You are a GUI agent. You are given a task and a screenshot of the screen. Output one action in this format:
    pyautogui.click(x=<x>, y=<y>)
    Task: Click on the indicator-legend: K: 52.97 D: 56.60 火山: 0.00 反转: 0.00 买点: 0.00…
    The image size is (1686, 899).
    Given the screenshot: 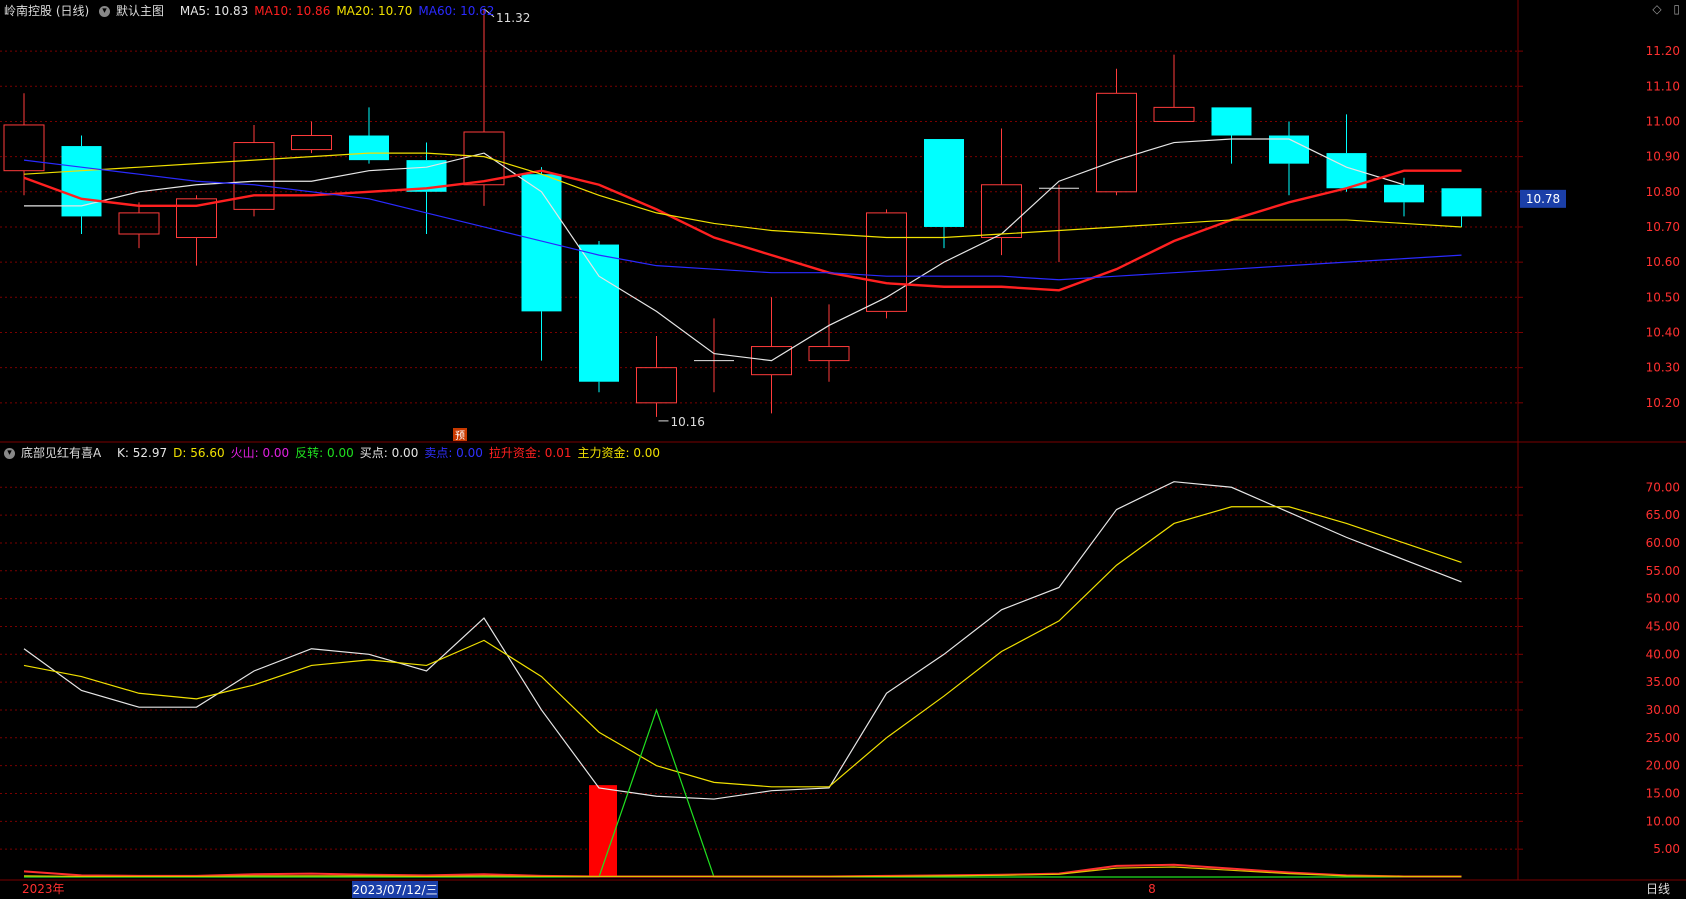 What is the action you would take?
    pyautogui.click(x=391, y=453)
    